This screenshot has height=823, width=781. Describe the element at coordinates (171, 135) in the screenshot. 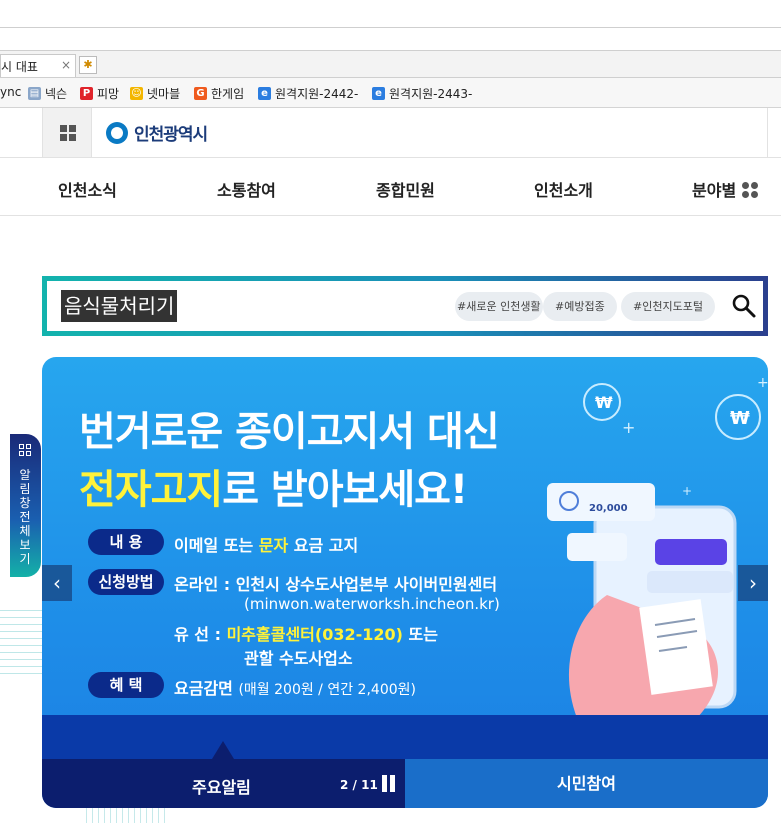

I see `logo-text: 인천광역시` at that location.